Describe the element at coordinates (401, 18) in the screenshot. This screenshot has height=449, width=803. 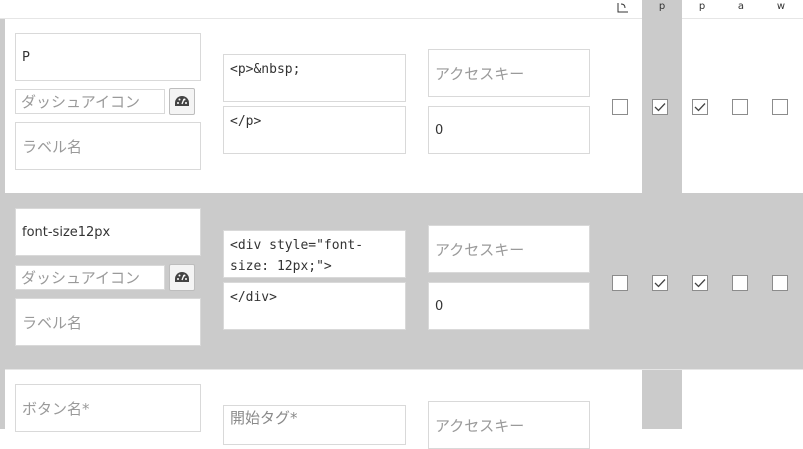
I see `header-divider` at that location.